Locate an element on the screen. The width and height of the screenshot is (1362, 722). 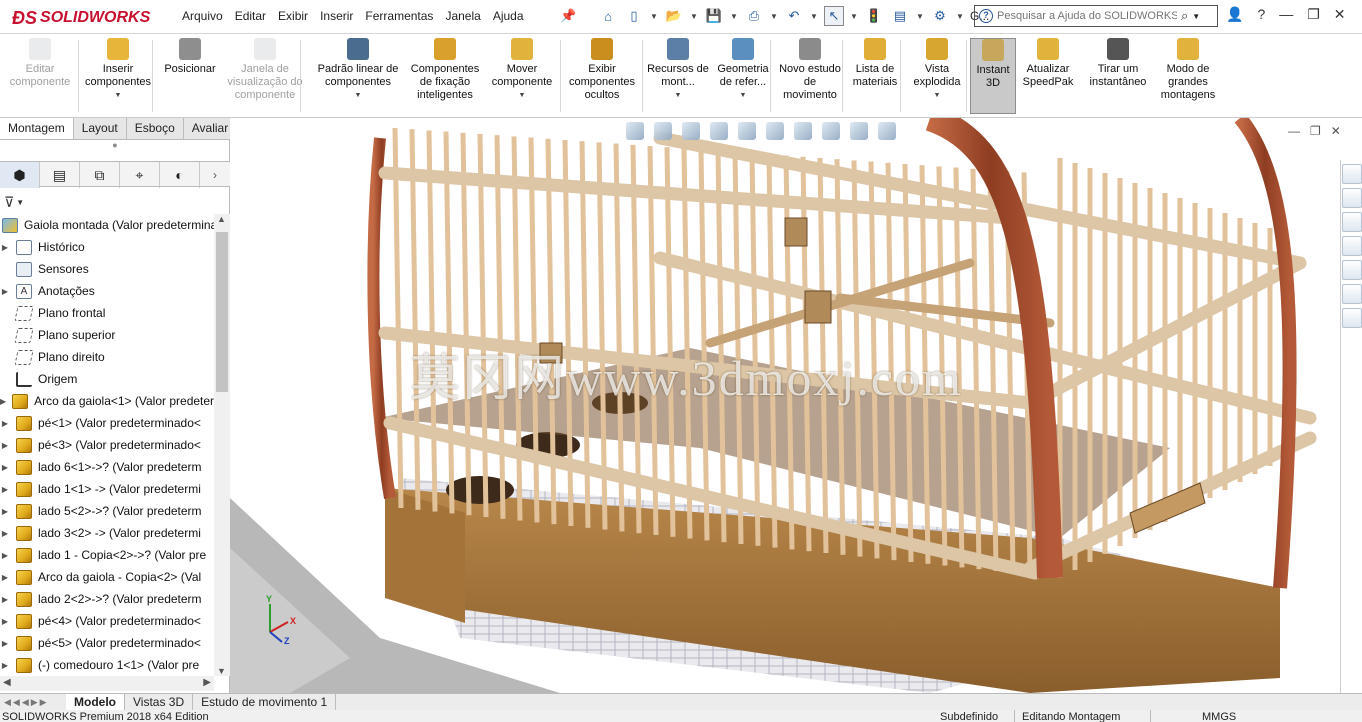
design-library-icon is located at coordinates (1352, 198).